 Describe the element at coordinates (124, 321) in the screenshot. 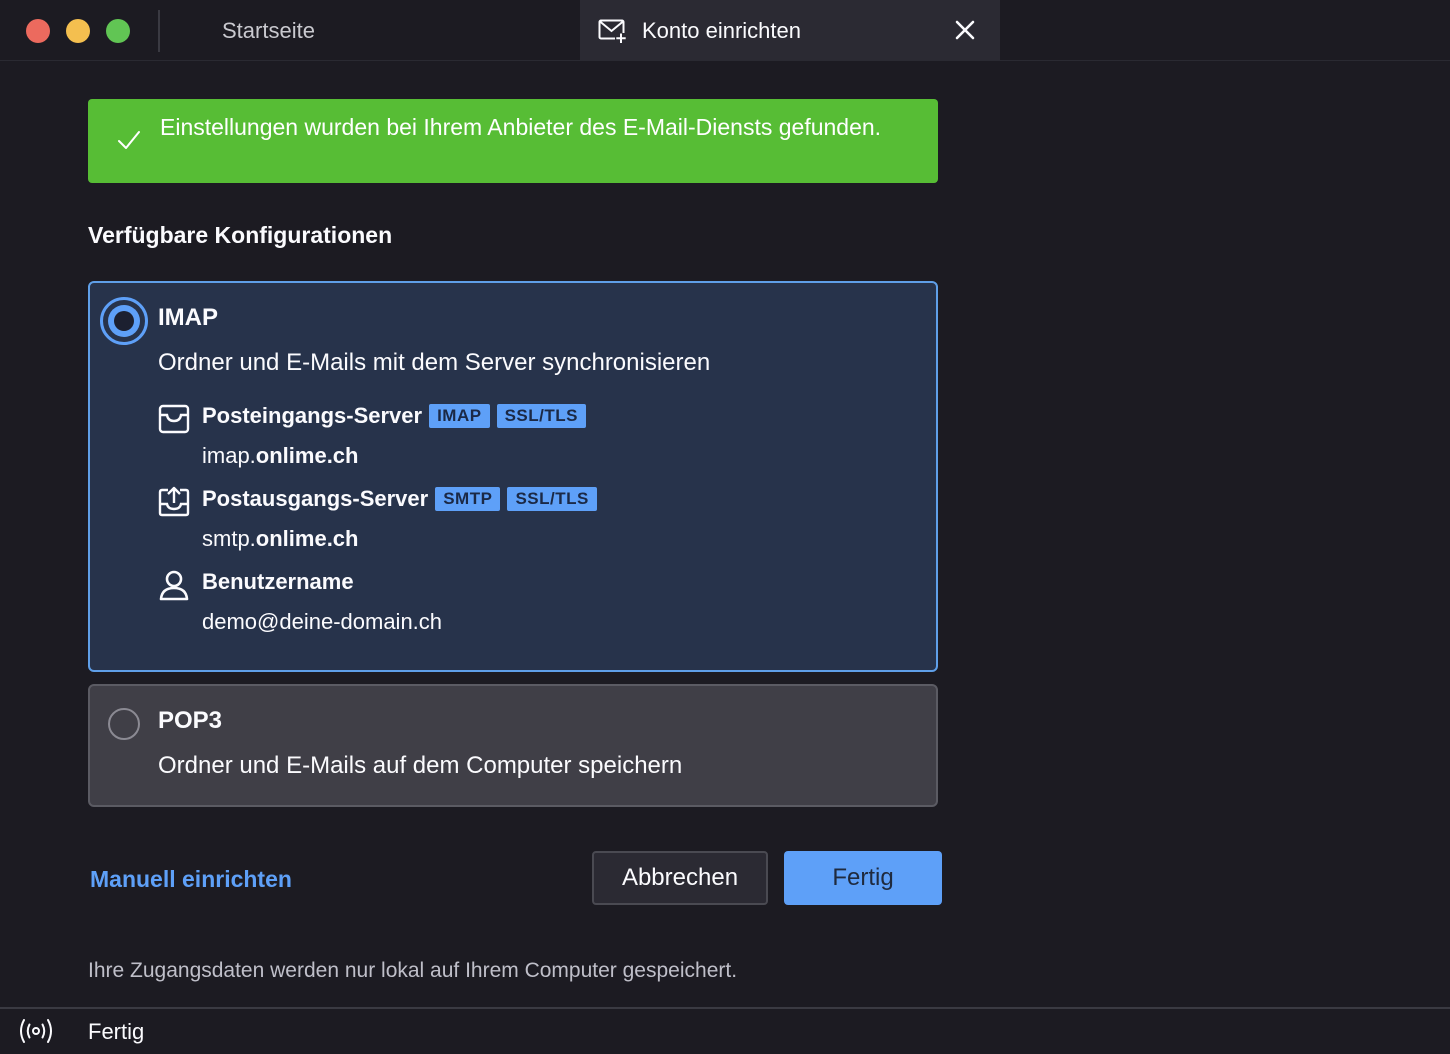

I see `radio-imap` at that location.